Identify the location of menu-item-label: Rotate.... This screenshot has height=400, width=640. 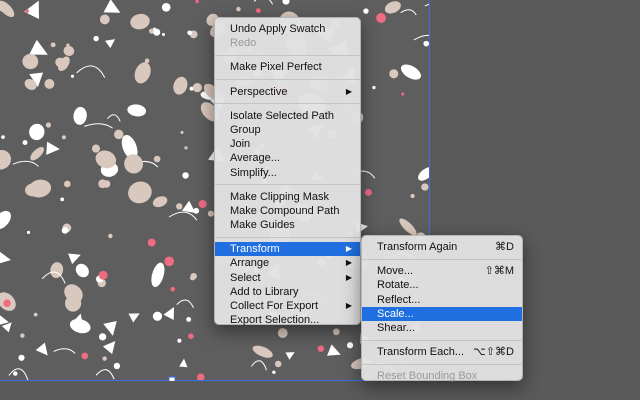
(398, 285).